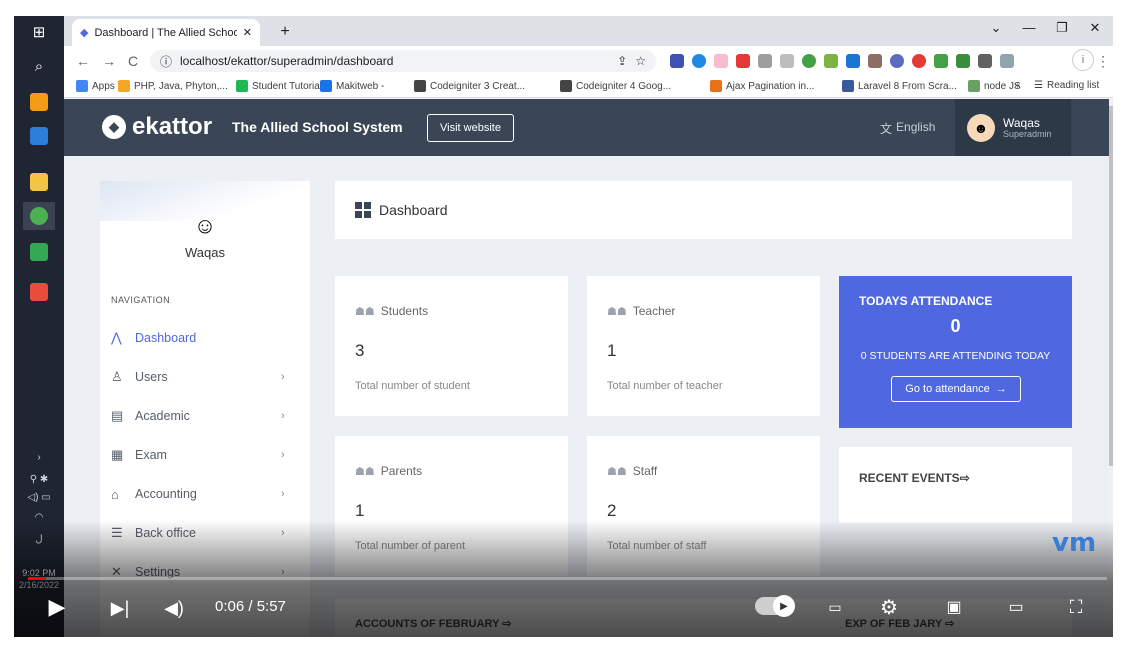  What do you see at coordinates (201, 455) in the screenshot?
I see `sidebar-item-exam: ▦ Exam ›` at bounding box center [201, 455].